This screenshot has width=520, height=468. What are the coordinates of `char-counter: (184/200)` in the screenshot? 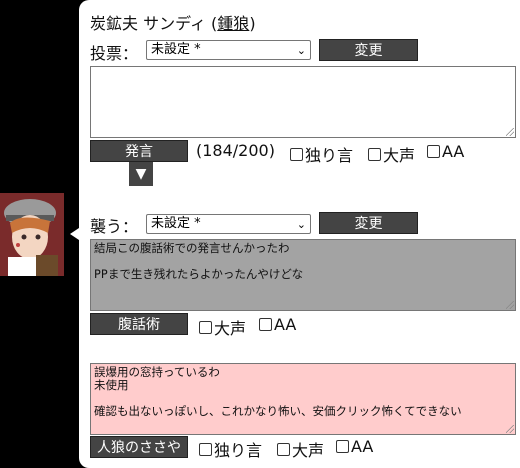 It's located at (235, 150).